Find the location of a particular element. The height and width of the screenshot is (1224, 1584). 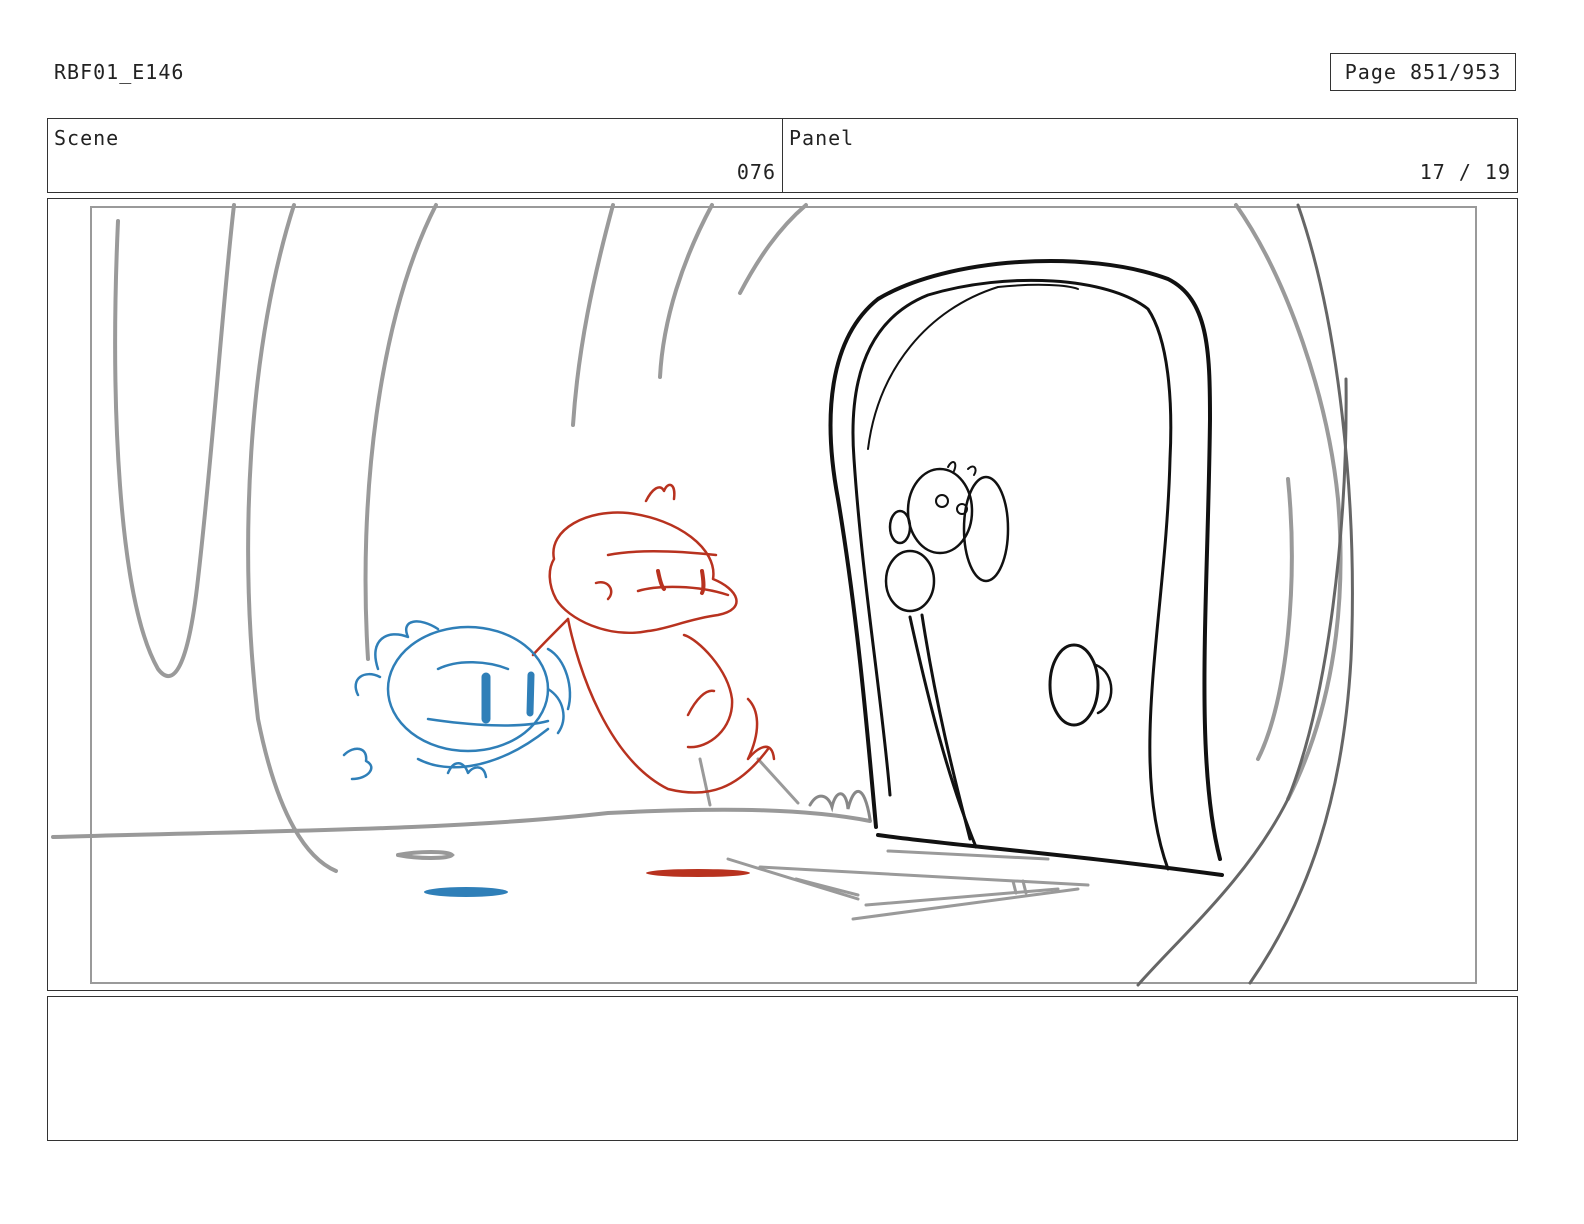

door-inner-edge is located at coordinates (1012, 574).